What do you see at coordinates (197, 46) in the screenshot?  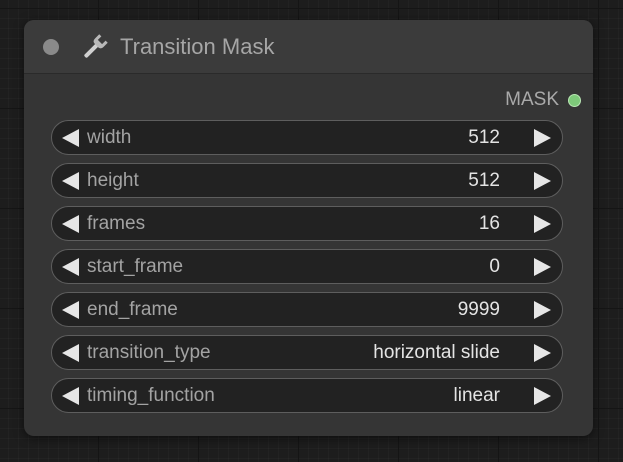 I see `node-title: Transition Mask` at bounding box center [197, 46].